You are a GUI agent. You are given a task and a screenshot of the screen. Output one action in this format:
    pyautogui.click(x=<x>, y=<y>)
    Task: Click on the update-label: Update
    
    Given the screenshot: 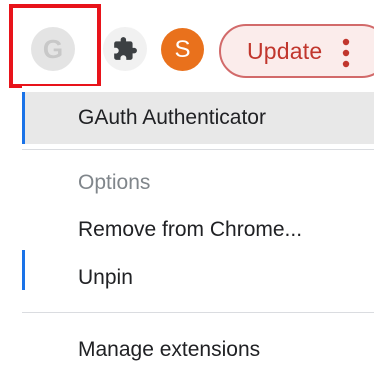 What is the action you would take?
    pyautogui.click(x=285, y=50)
    